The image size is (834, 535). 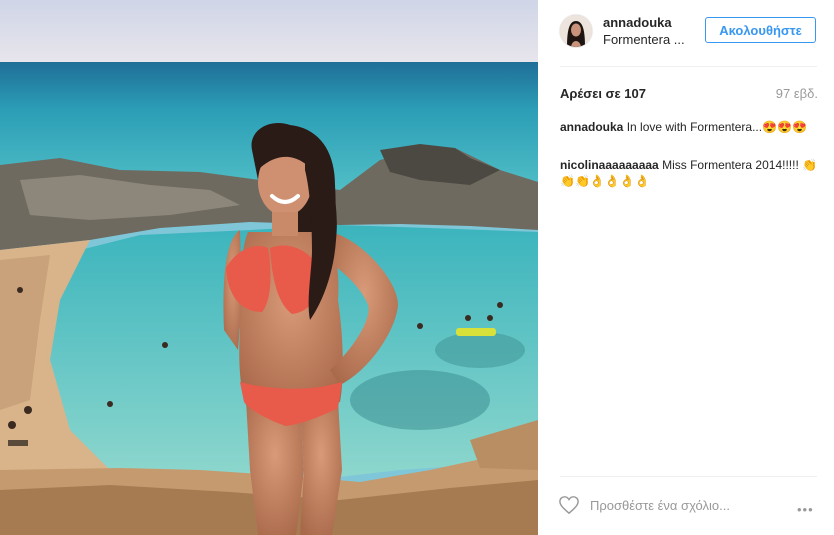 I want to click on likes-count: Αρέσει σε 107, so click(x=603, y=93).